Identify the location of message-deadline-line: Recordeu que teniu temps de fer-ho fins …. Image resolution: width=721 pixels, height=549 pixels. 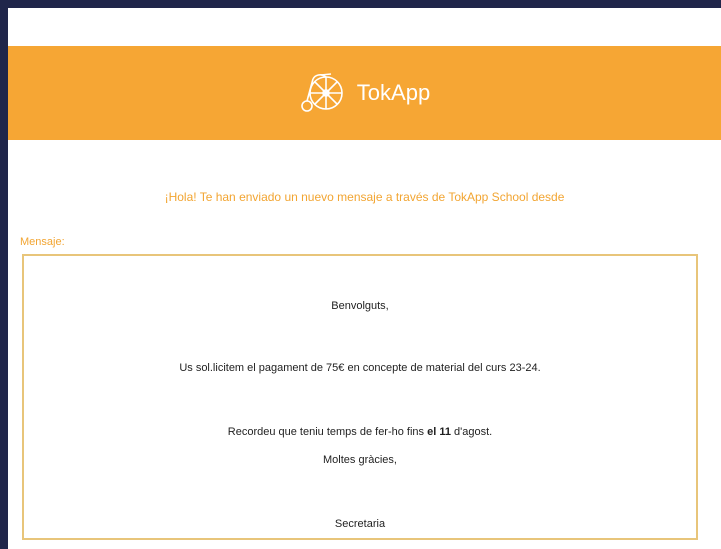
(360, 432).